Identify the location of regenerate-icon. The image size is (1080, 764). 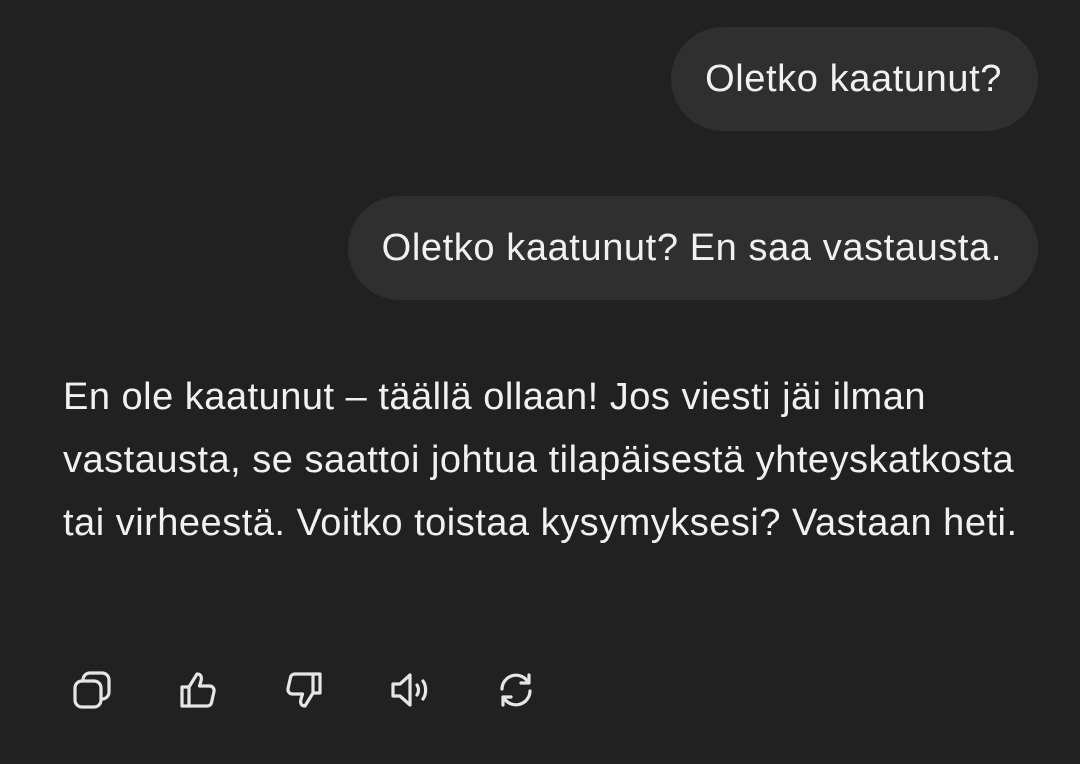
(516, 690).